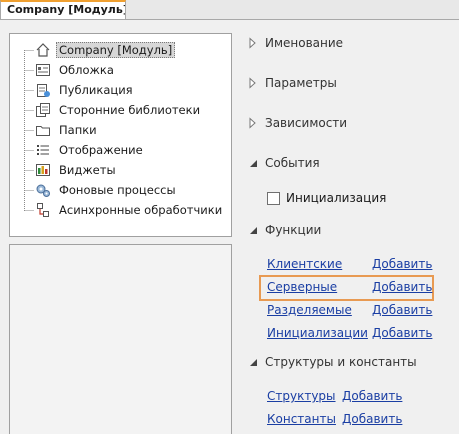  What do you see at coordinates (63, 9) in the screenshot?
I see `tab-company-module: Company [Модуль]` at bounding box center [63, 9].